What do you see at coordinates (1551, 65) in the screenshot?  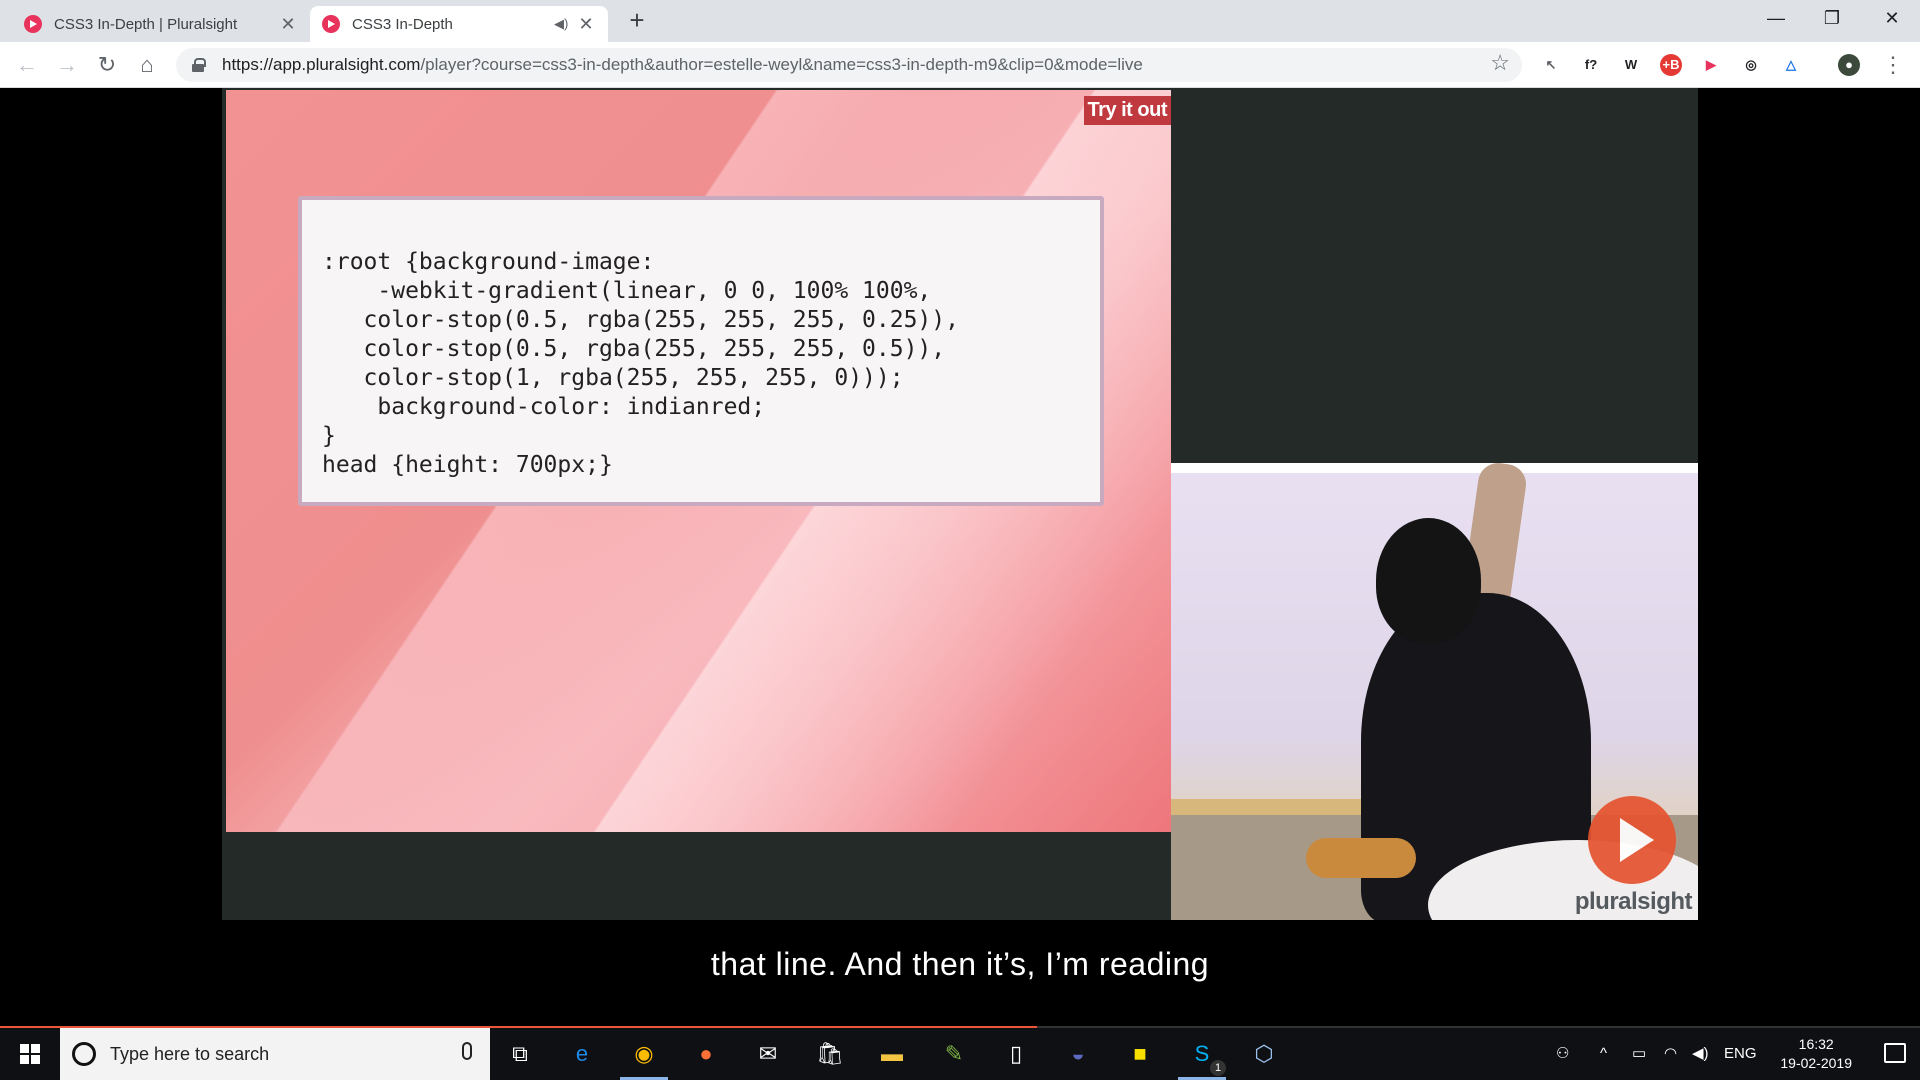 I see `cursor-extension-icon: ↖` at bounding box center [1551, 65].